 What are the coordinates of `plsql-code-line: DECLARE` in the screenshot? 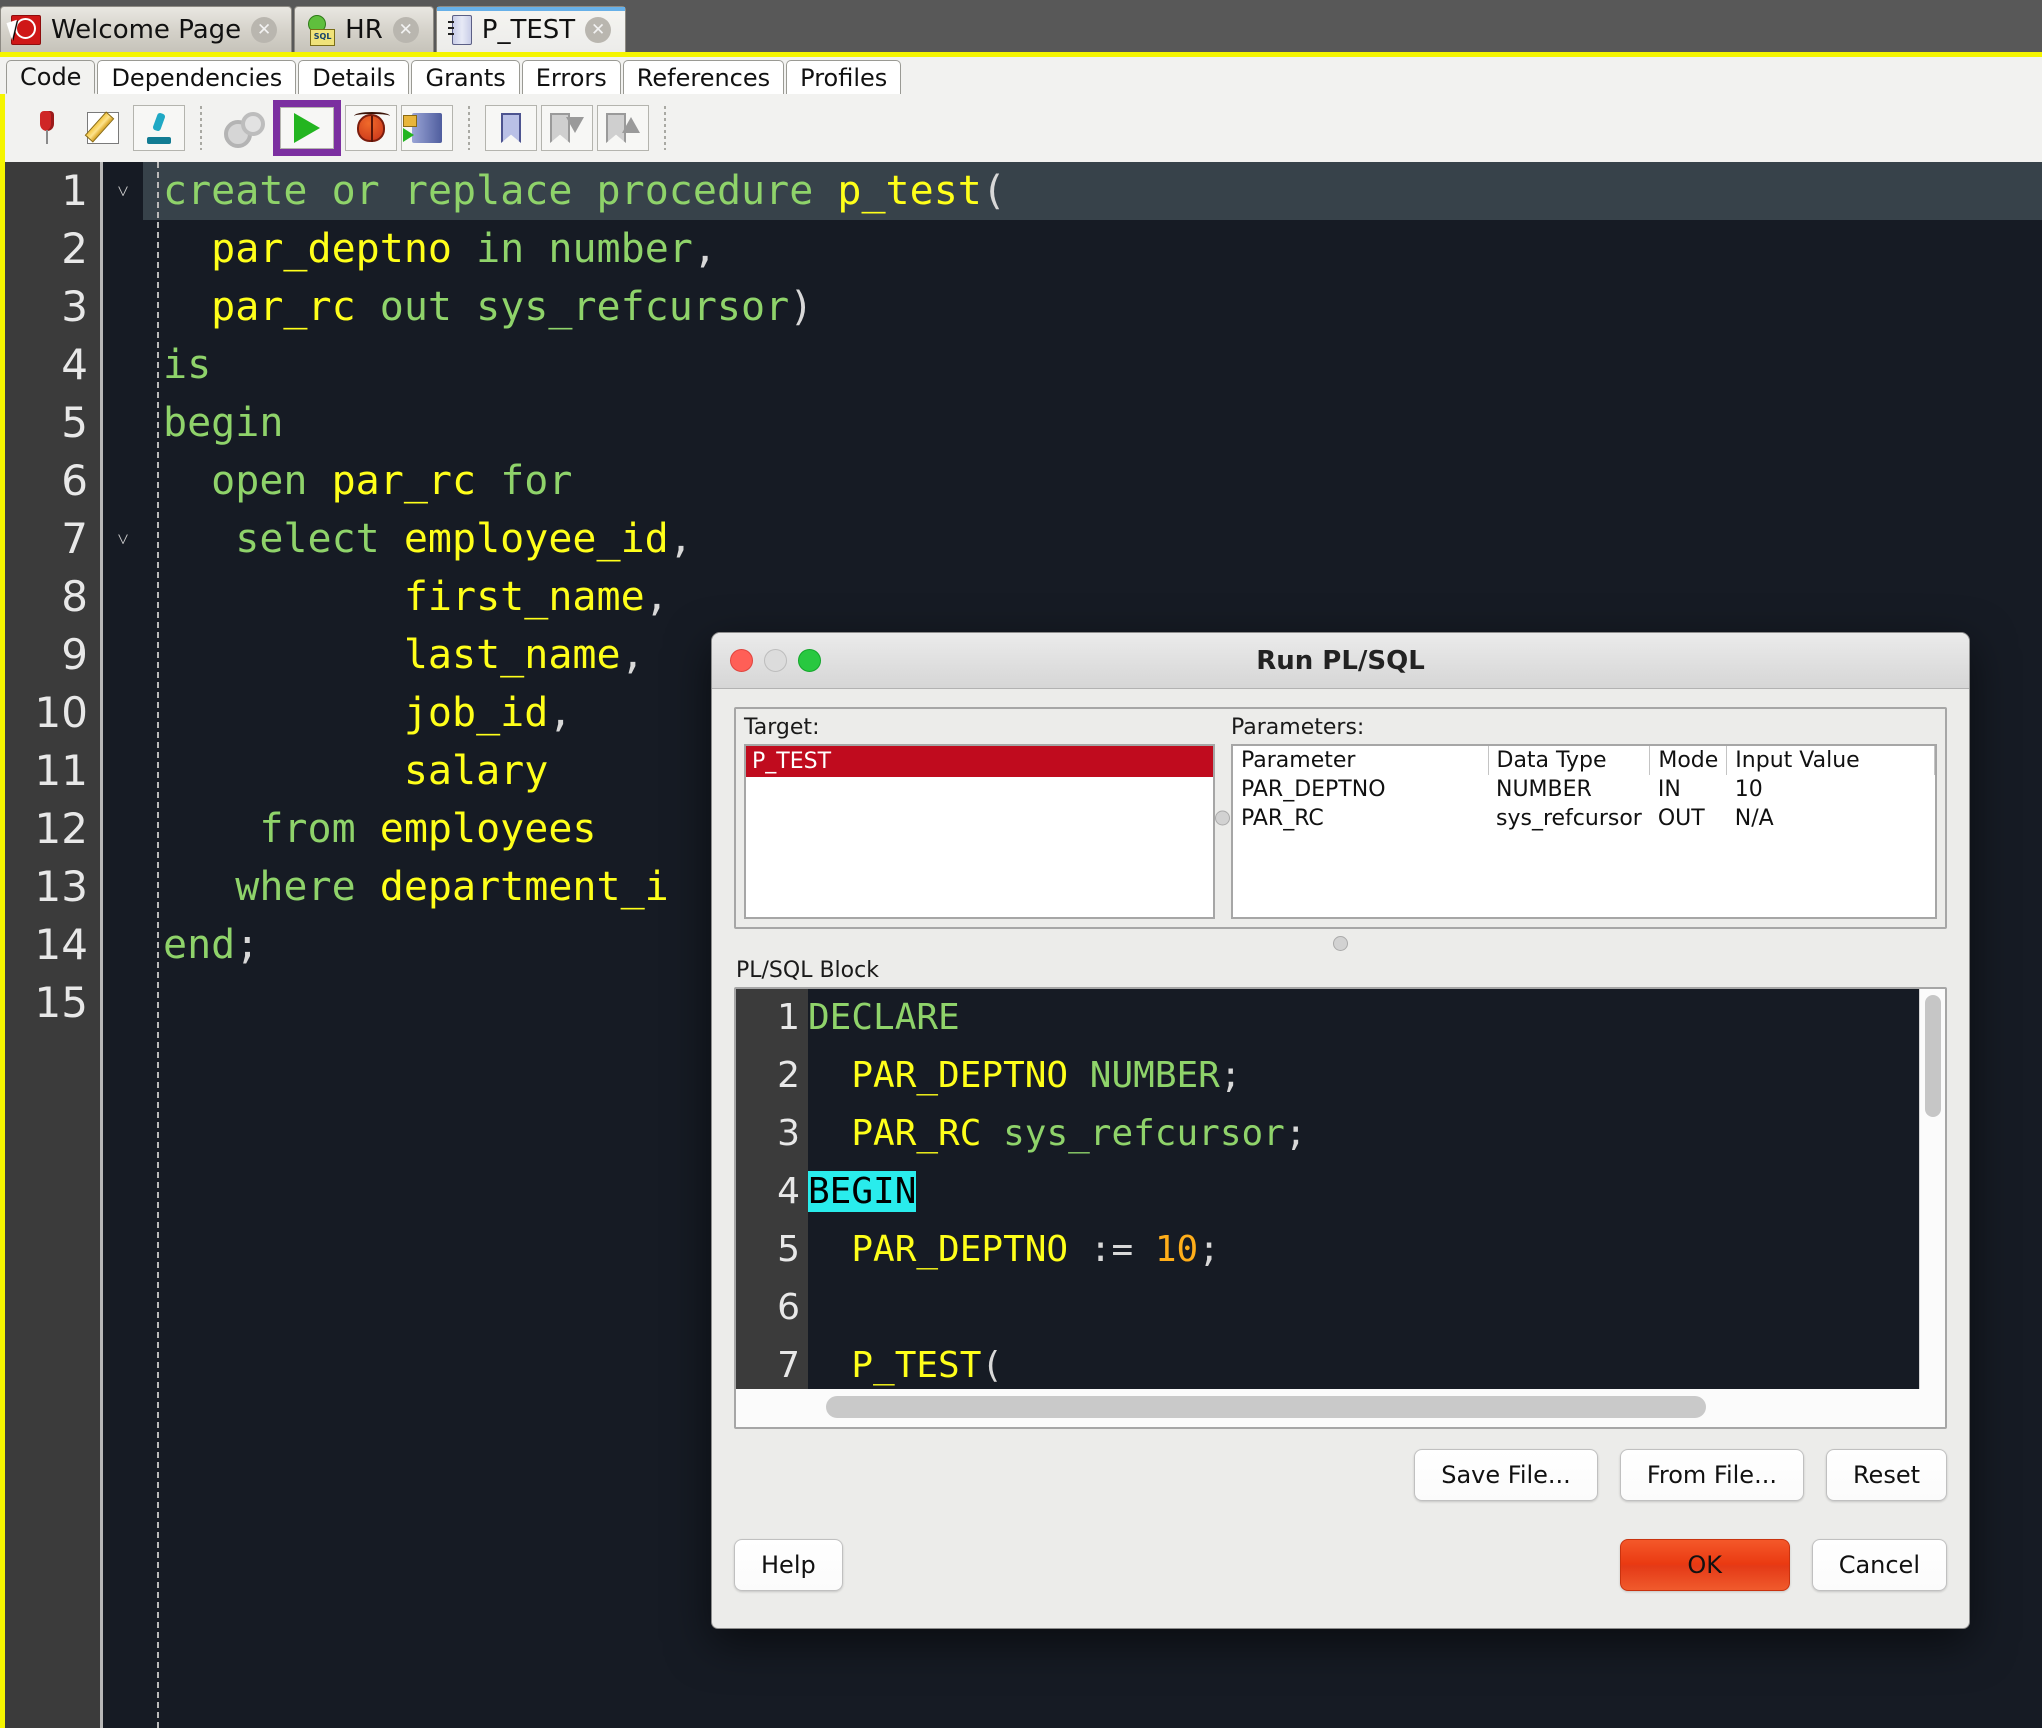 It's located at (1376, 1018).